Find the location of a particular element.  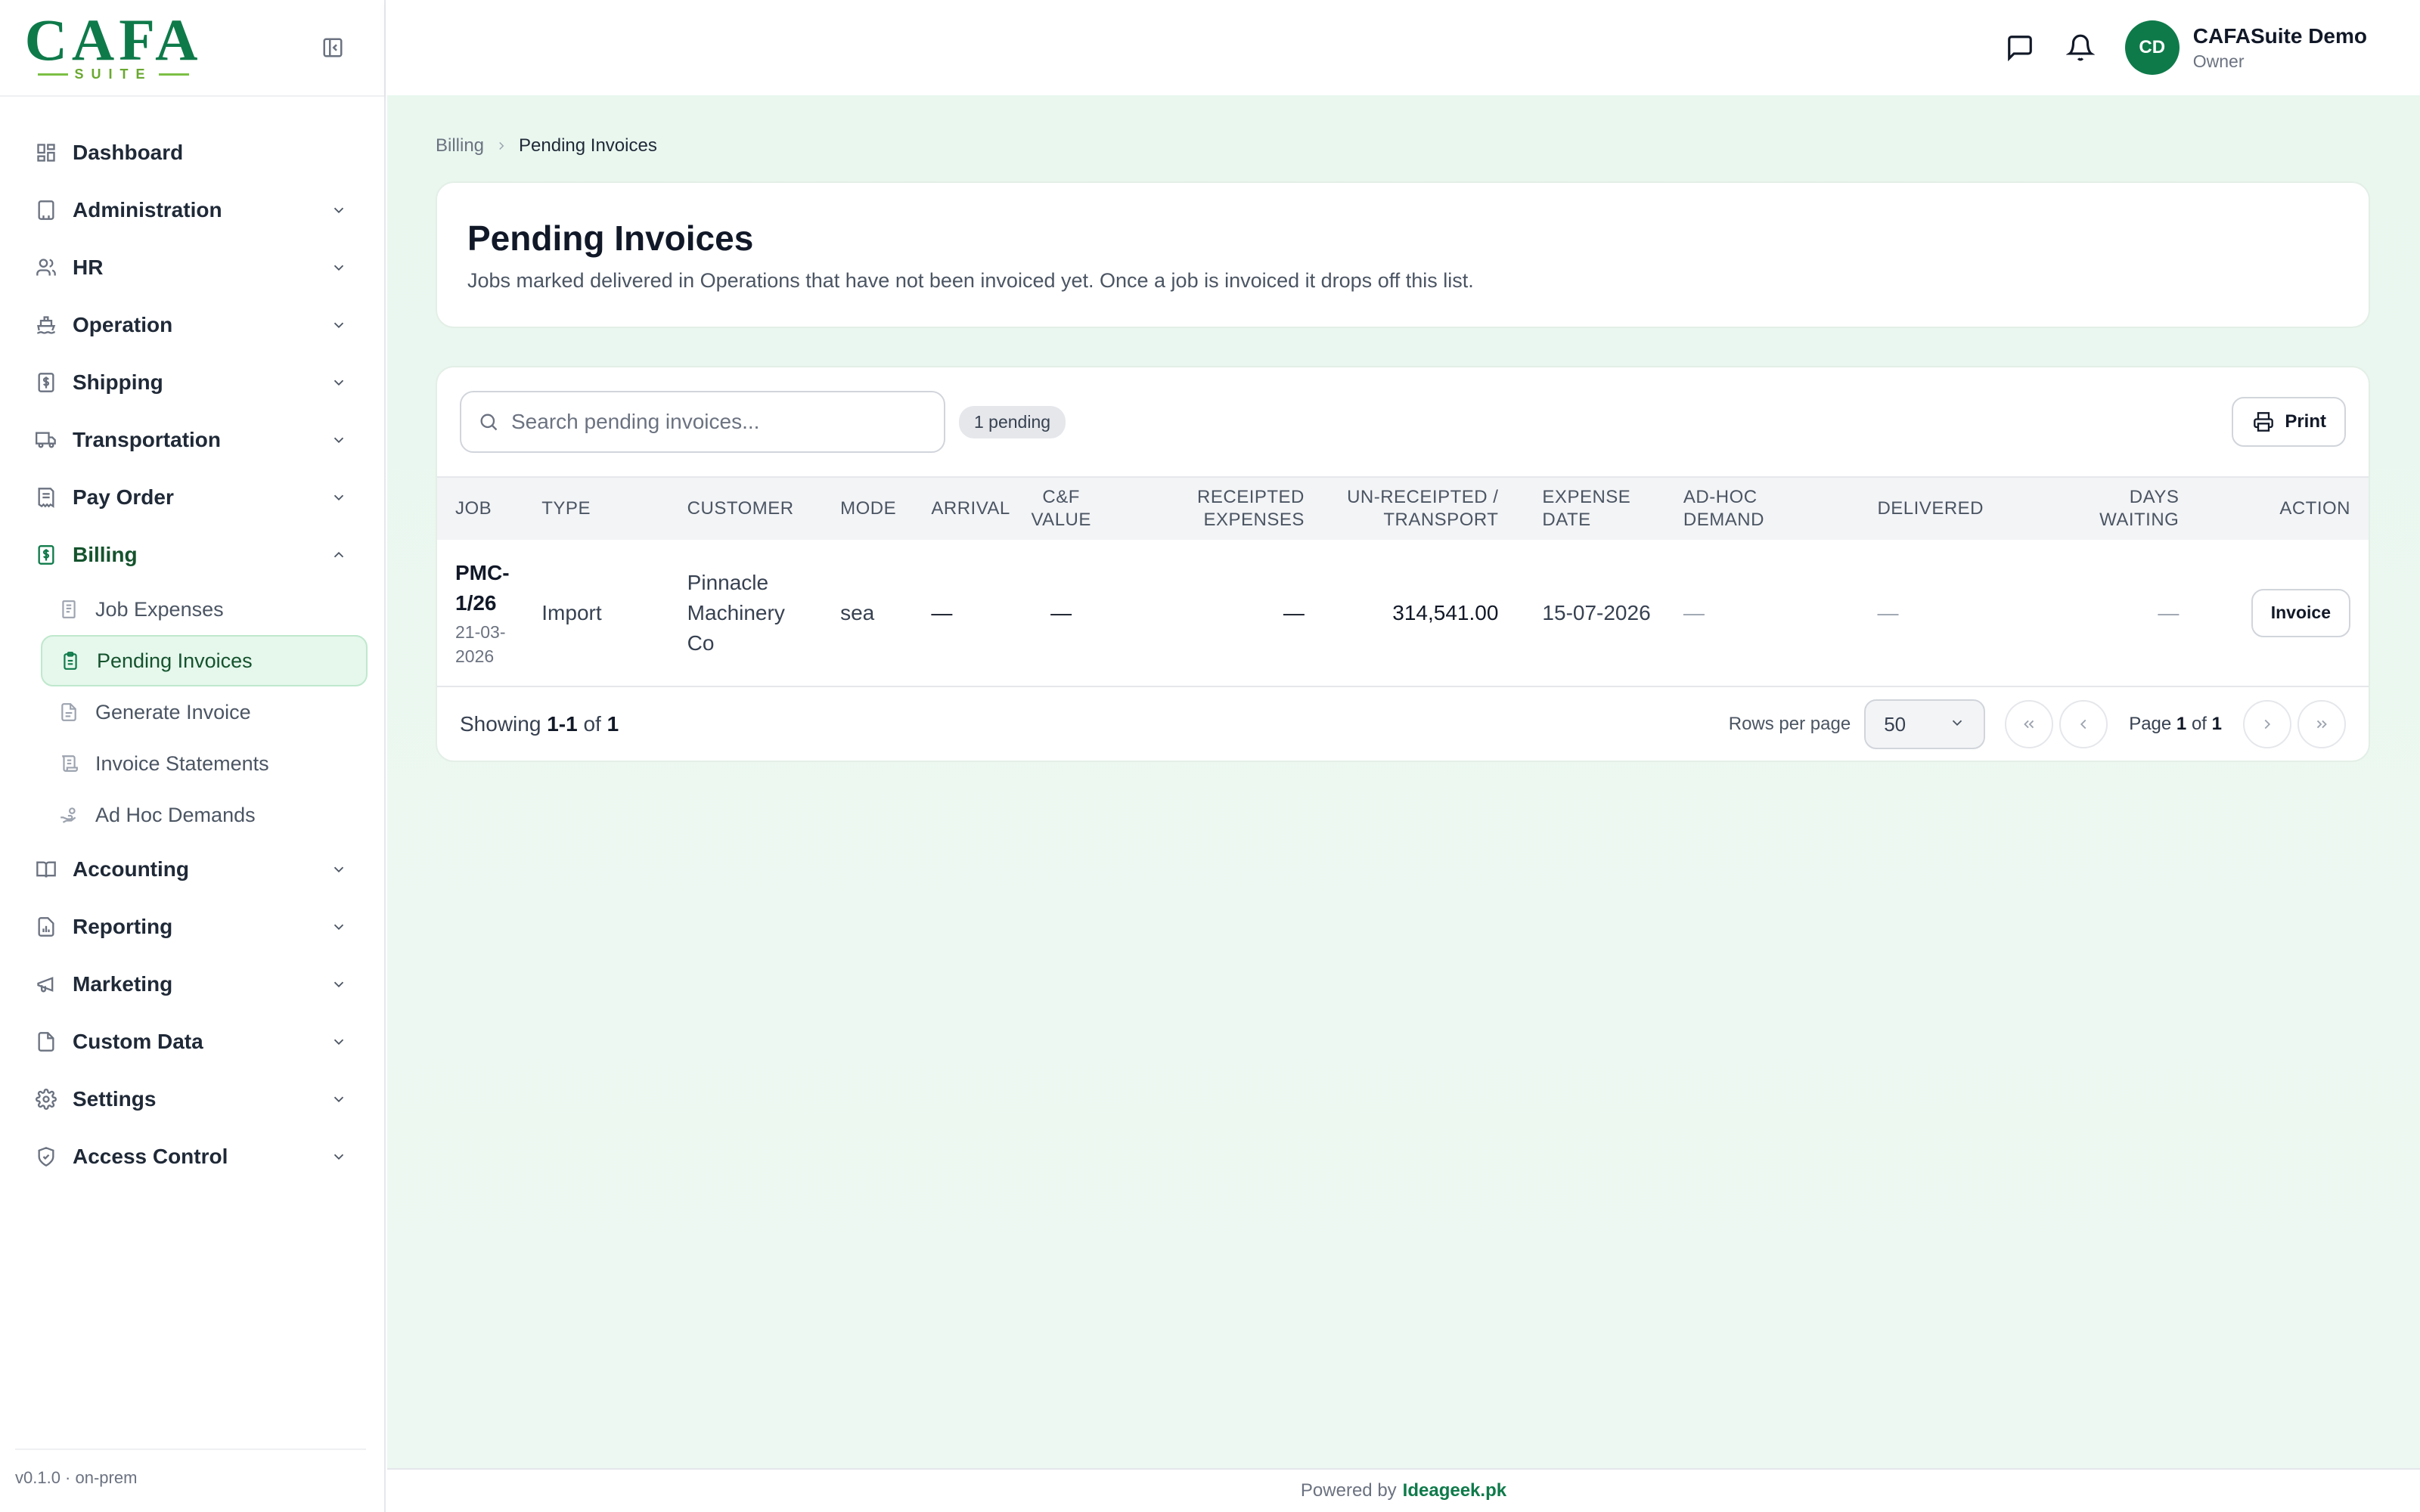

sidebar-item-label: Marketing is located at coordinates (123, 984).